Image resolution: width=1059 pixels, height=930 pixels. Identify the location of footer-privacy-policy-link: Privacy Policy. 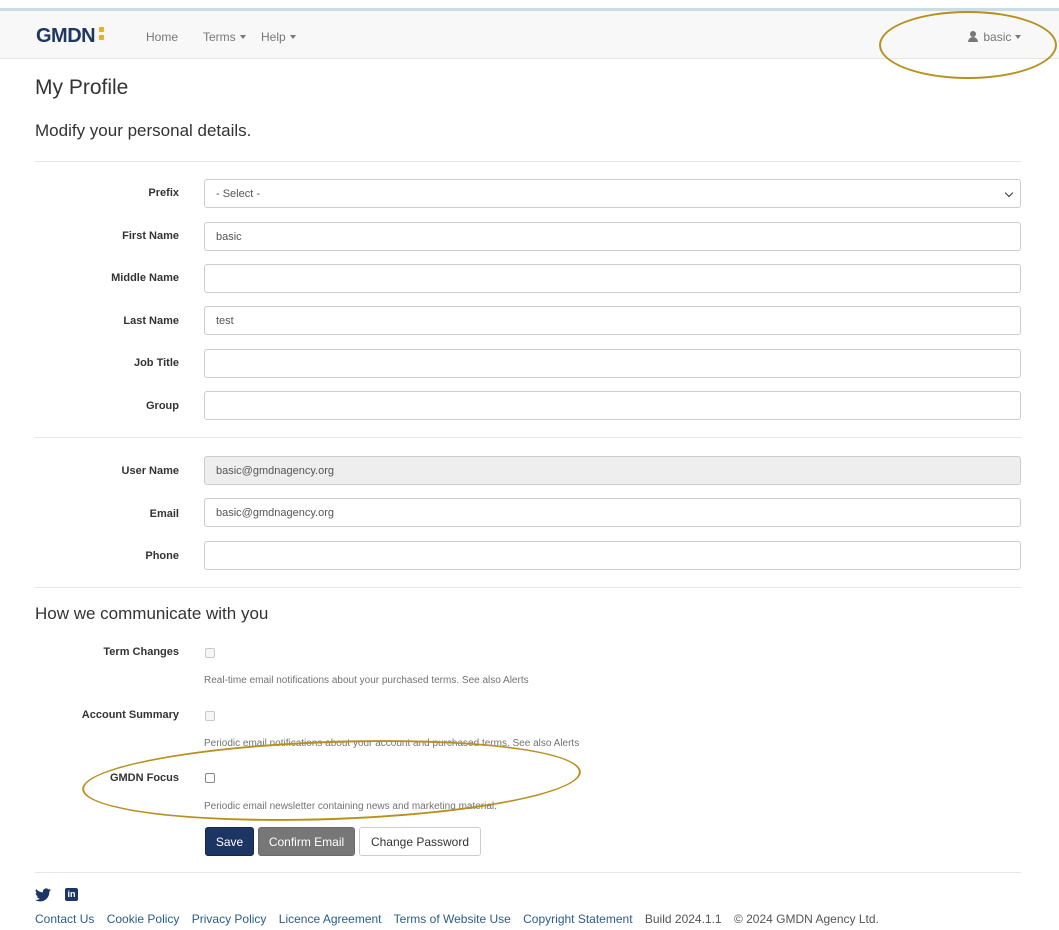
(229, 919).